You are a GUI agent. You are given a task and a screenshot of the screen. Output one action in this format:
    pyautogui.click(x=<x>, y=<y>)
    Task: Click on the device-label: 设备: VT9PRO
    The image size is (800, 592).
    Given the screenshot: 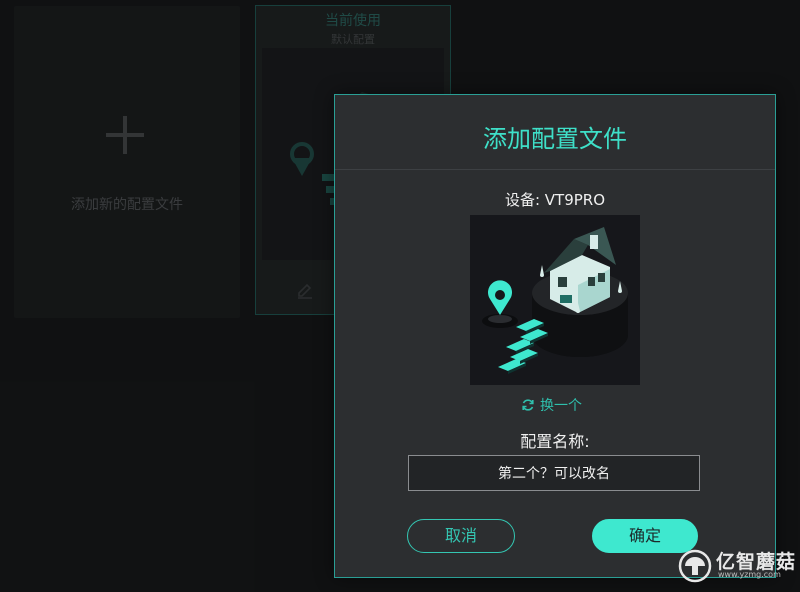 What is the action you would take?
    pyautogui.click(x=555, y=200)
    